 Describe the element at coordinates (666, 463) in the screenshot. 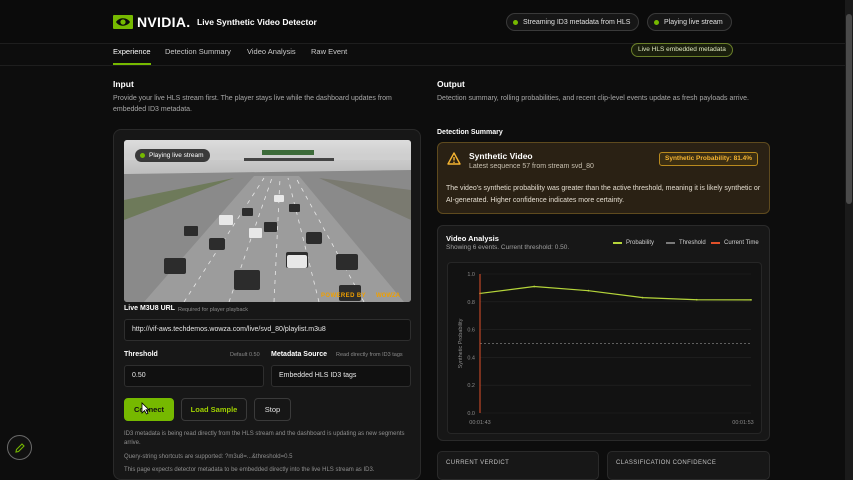

I see `classification-confidence-label: CLASSIFICATION CONFIDENCE` at that location.